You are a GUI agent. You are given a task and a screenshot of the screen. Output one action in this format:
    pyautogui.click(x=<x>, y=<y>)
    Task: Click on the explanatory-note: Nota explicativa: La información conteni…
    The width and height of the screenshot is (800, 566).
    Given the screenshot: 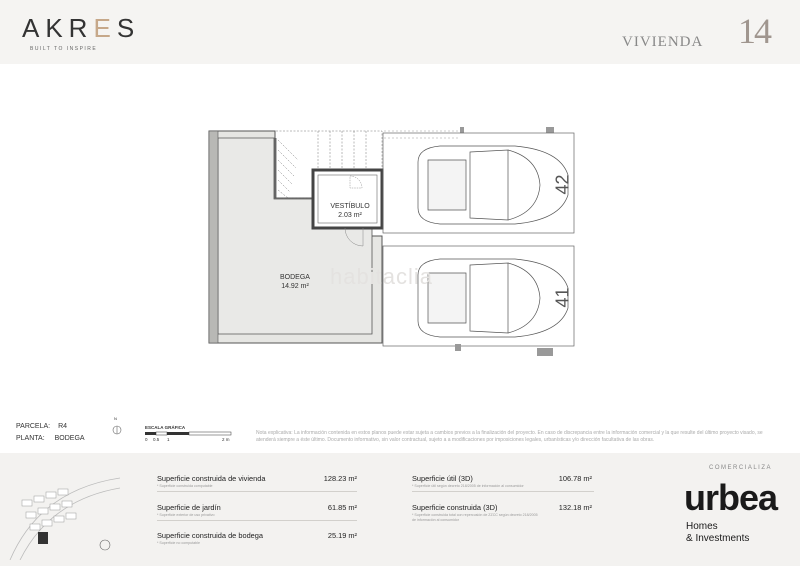 What is the action you would take?
    pyautogui.click(x=509, y=436)
    